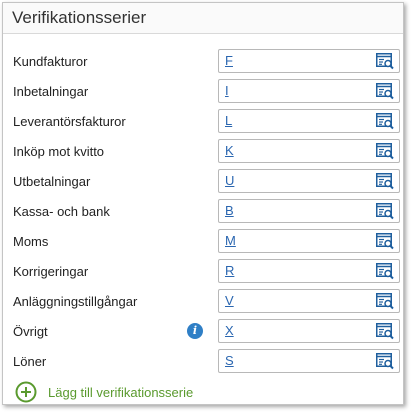 Image resolution: width=414 pixels, height=414 pixels. What do you see at coordinates (30, 331) in the screenshot?
I see `series-label: Övrigt` at bounding box center [30, 331].